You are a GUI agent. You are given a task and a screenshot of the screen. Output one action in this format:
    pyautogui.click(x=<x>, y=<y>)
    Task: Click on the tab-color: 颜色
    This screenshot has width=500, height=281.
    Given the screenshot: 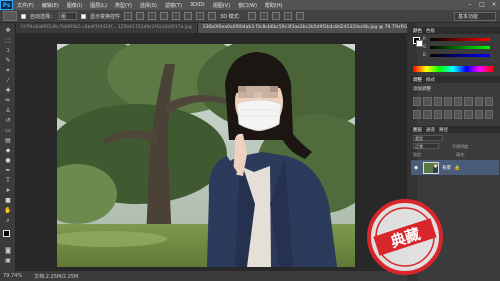 What is the action you would take?
    pyautogui.click(x=417, y=31)
    